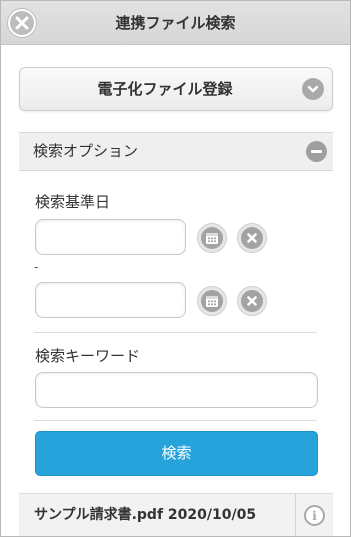 The width and height of the screenshot is (351, 537). I want to click on list-item: サンプル請求書.pdf 2020/10/05 i, so click(176, 514).